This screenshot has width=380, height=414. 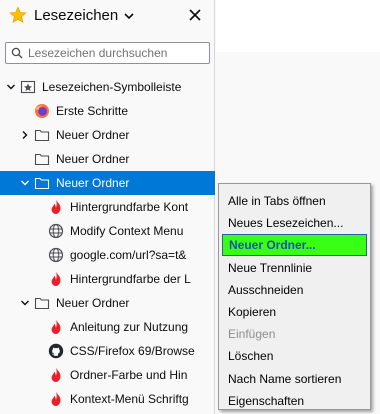 What do you see at coordinates (129, 375) in the screenshot?
I see `bookmark-label: Ordner-Farbe und Hin` at bounding box center [129, 375].